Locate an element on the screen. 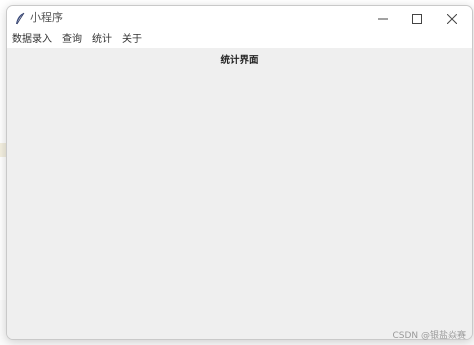 Image resolution: width=474 pixels, height=345 pixels. minimize-button is located at coordinates (383, 18).